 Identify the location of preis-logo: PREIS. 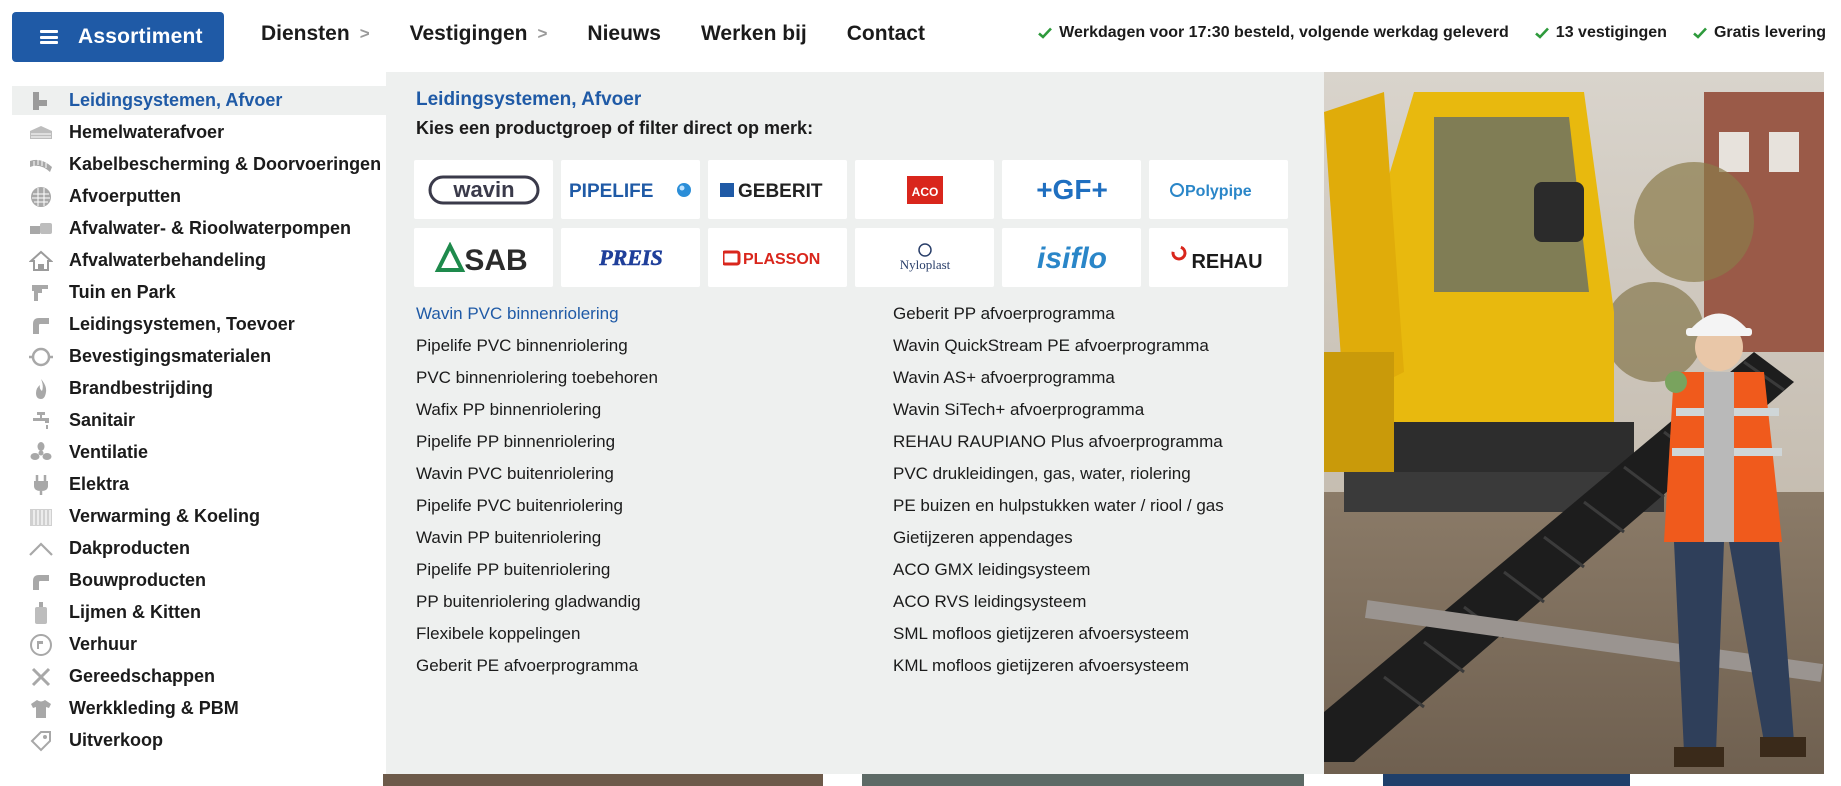
(629, 257).